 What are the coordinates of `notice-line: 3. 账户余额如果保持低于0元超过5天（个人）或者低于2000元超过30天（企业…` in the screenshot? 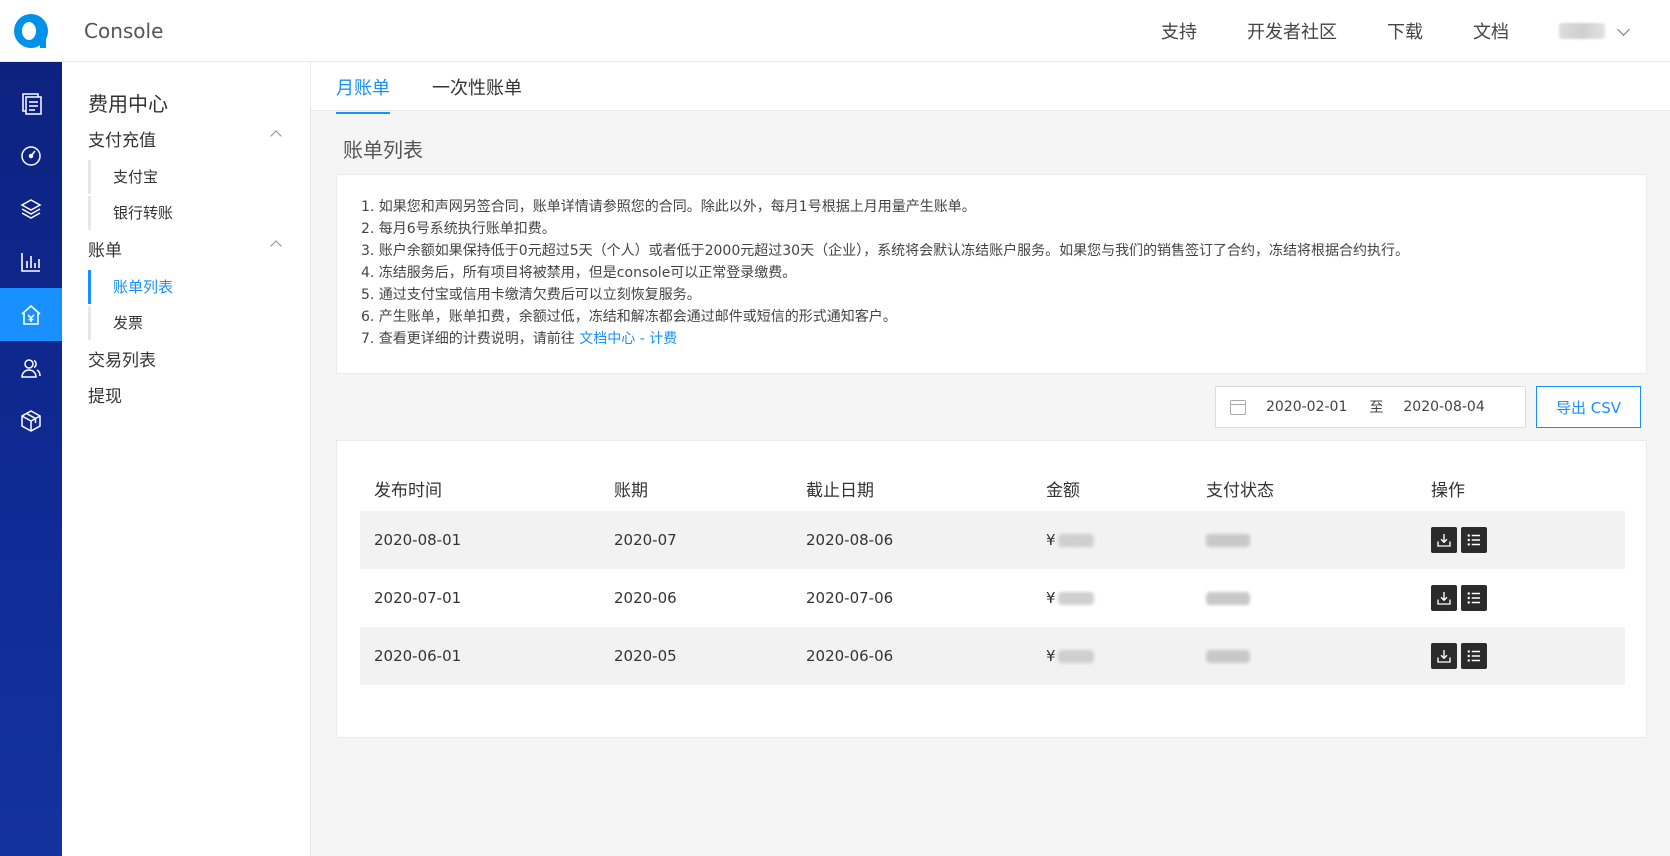 It's located at (885, 251).